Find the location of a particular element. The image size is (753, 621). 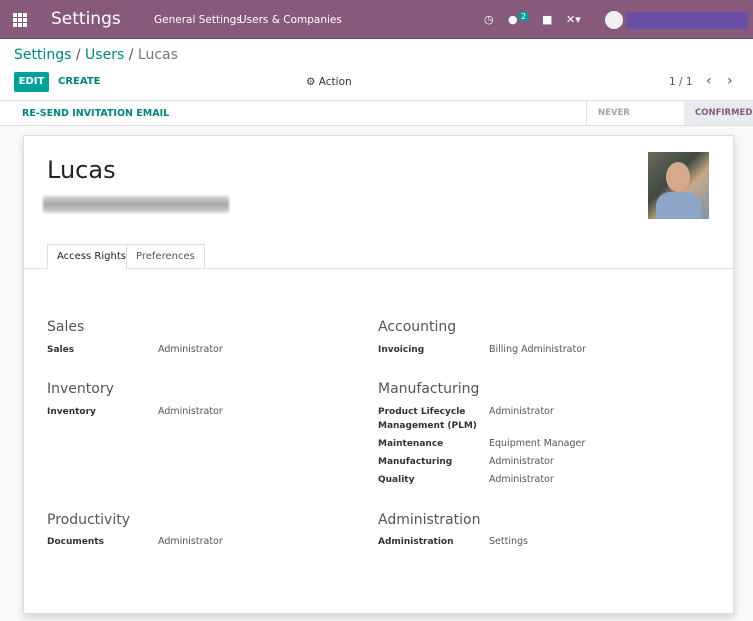

breadcrumb-current: Lucas is located at coordinates (157, 55).